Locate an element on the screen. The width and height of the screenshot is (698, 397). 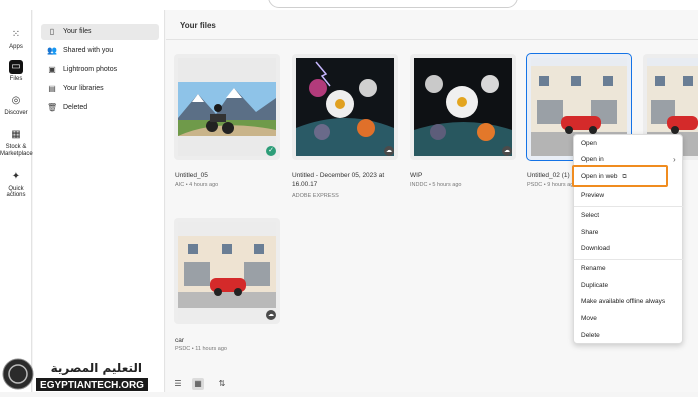
synced-check-icon: ✓ is located at coordinates (271, 151).